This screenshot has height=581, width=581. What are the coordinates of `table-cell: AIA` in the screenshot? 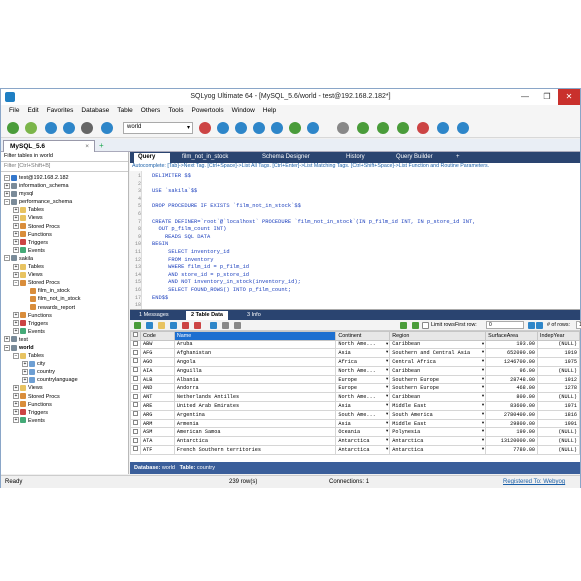 It's located at (157, 370).